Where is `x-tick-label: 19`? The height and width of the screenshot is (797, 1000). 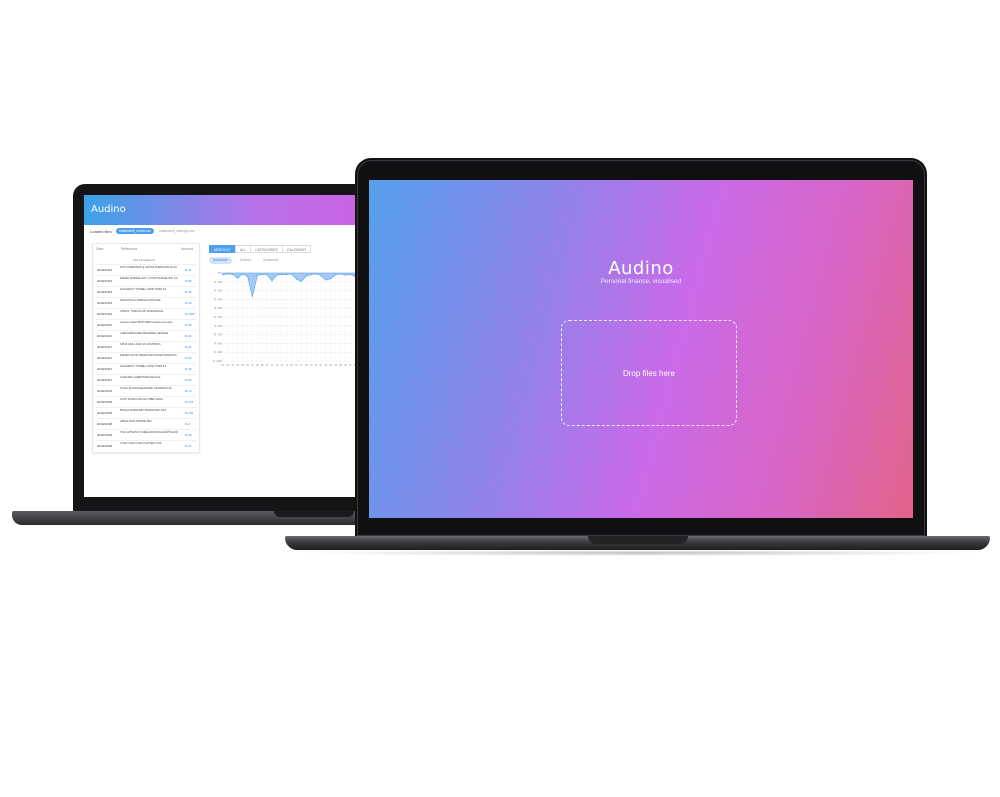
x-tick-label: 19 is located at coordinates (311, 365).